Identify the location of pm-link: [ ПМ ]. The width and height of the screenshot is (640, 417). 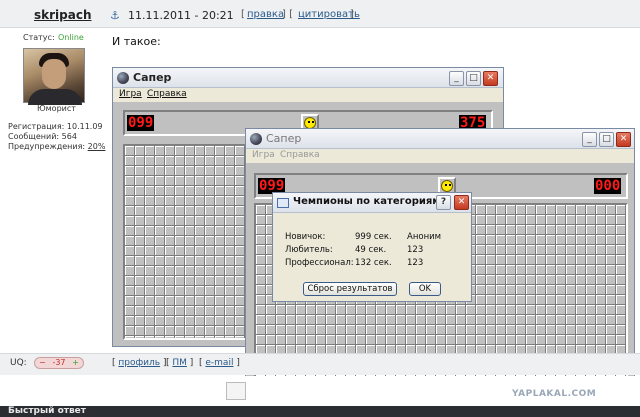
(179, 363).